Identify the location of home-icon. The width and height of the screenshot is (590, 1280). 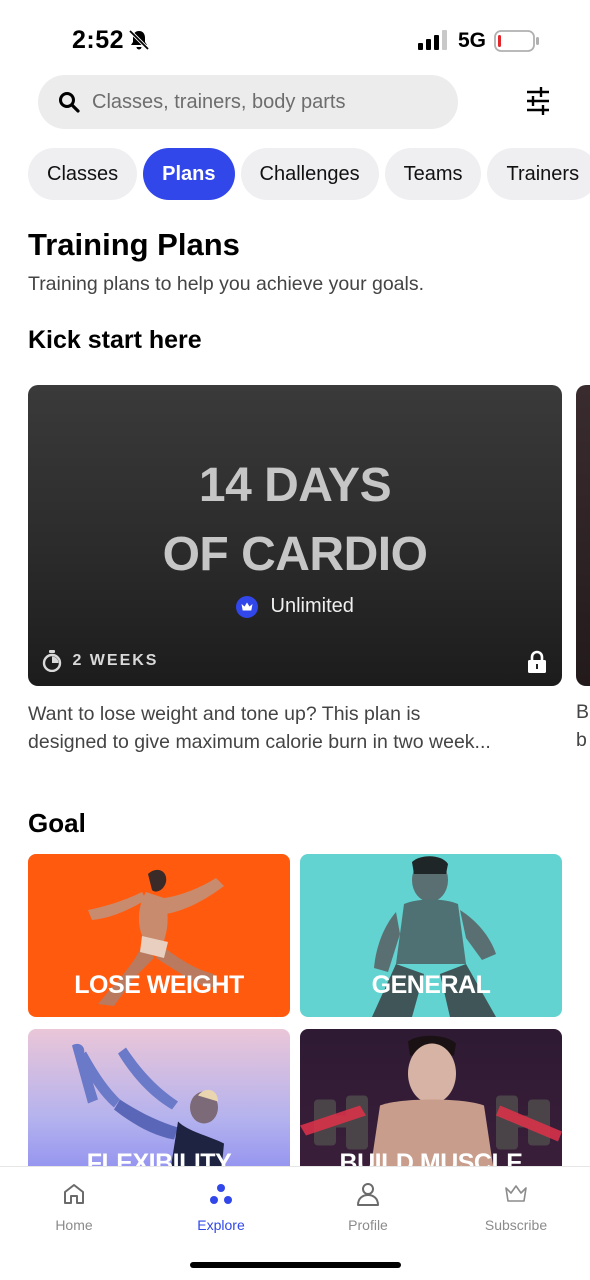
(74, 1194).